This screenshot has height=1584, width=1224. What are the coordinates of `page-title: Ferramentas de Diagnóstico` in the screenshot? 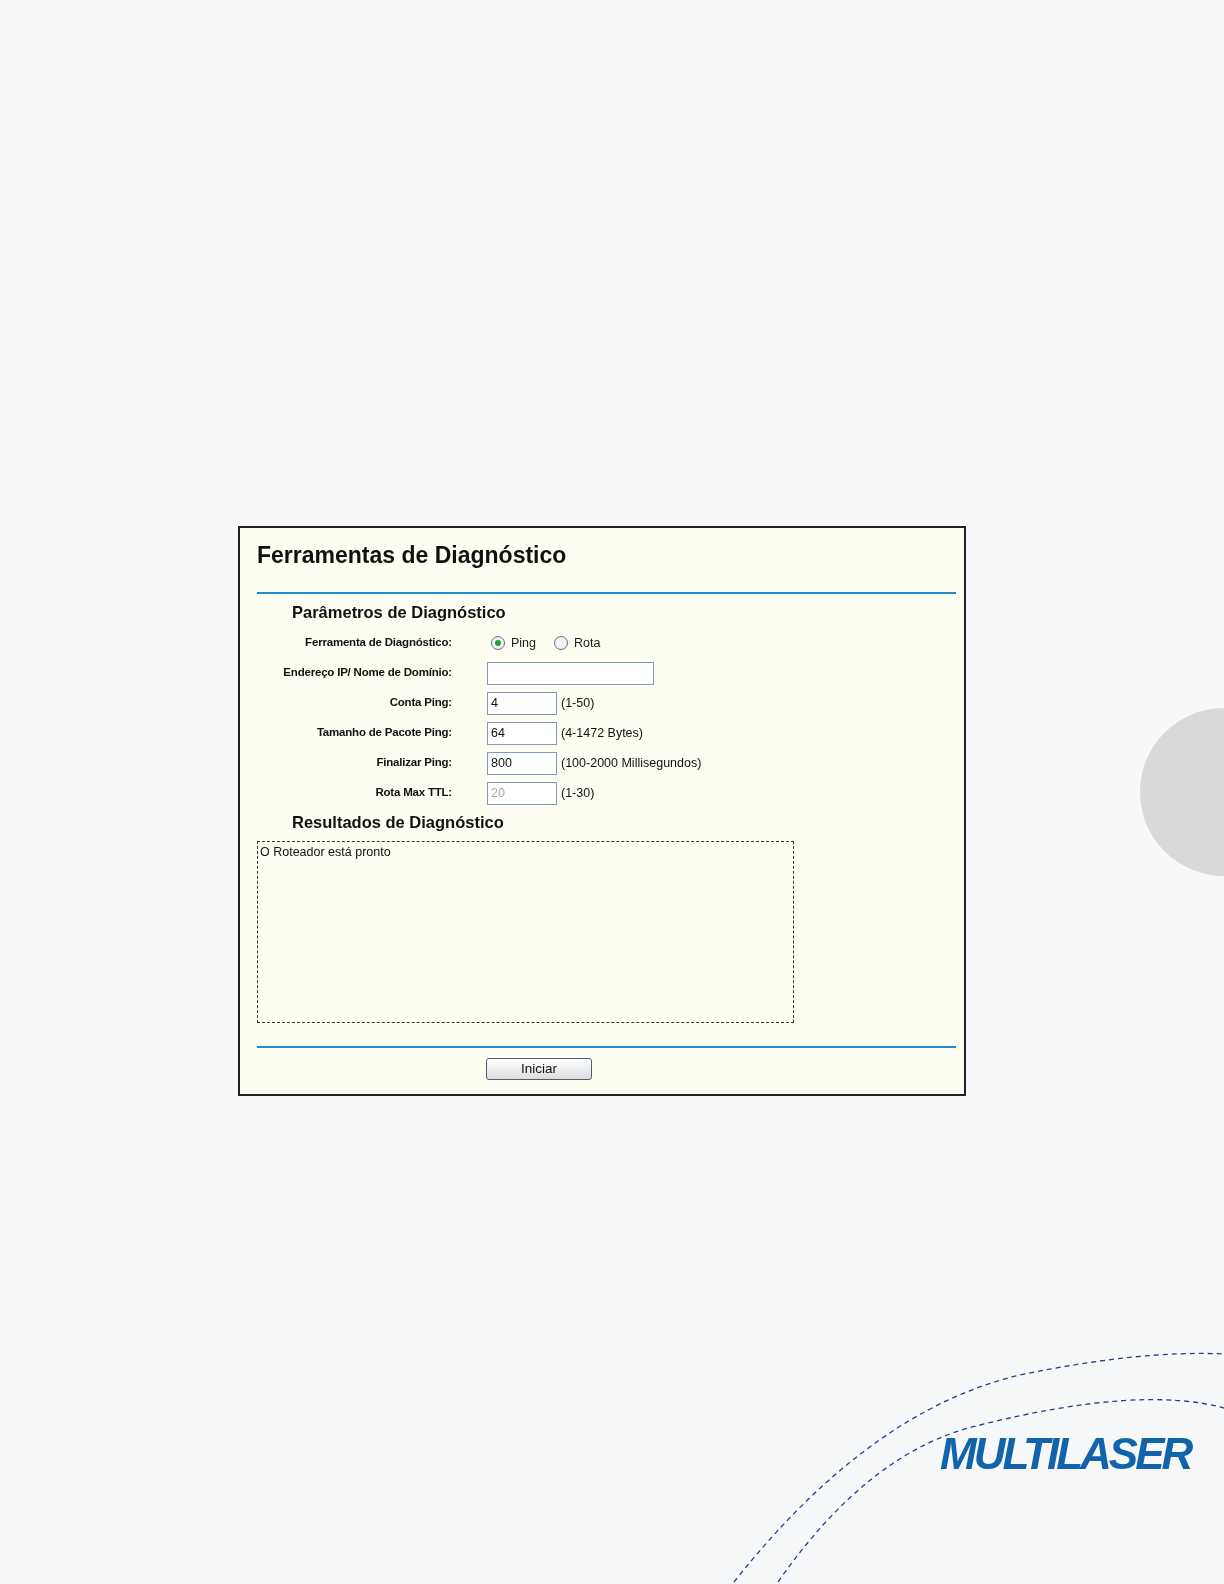 It's located at (412, 555).